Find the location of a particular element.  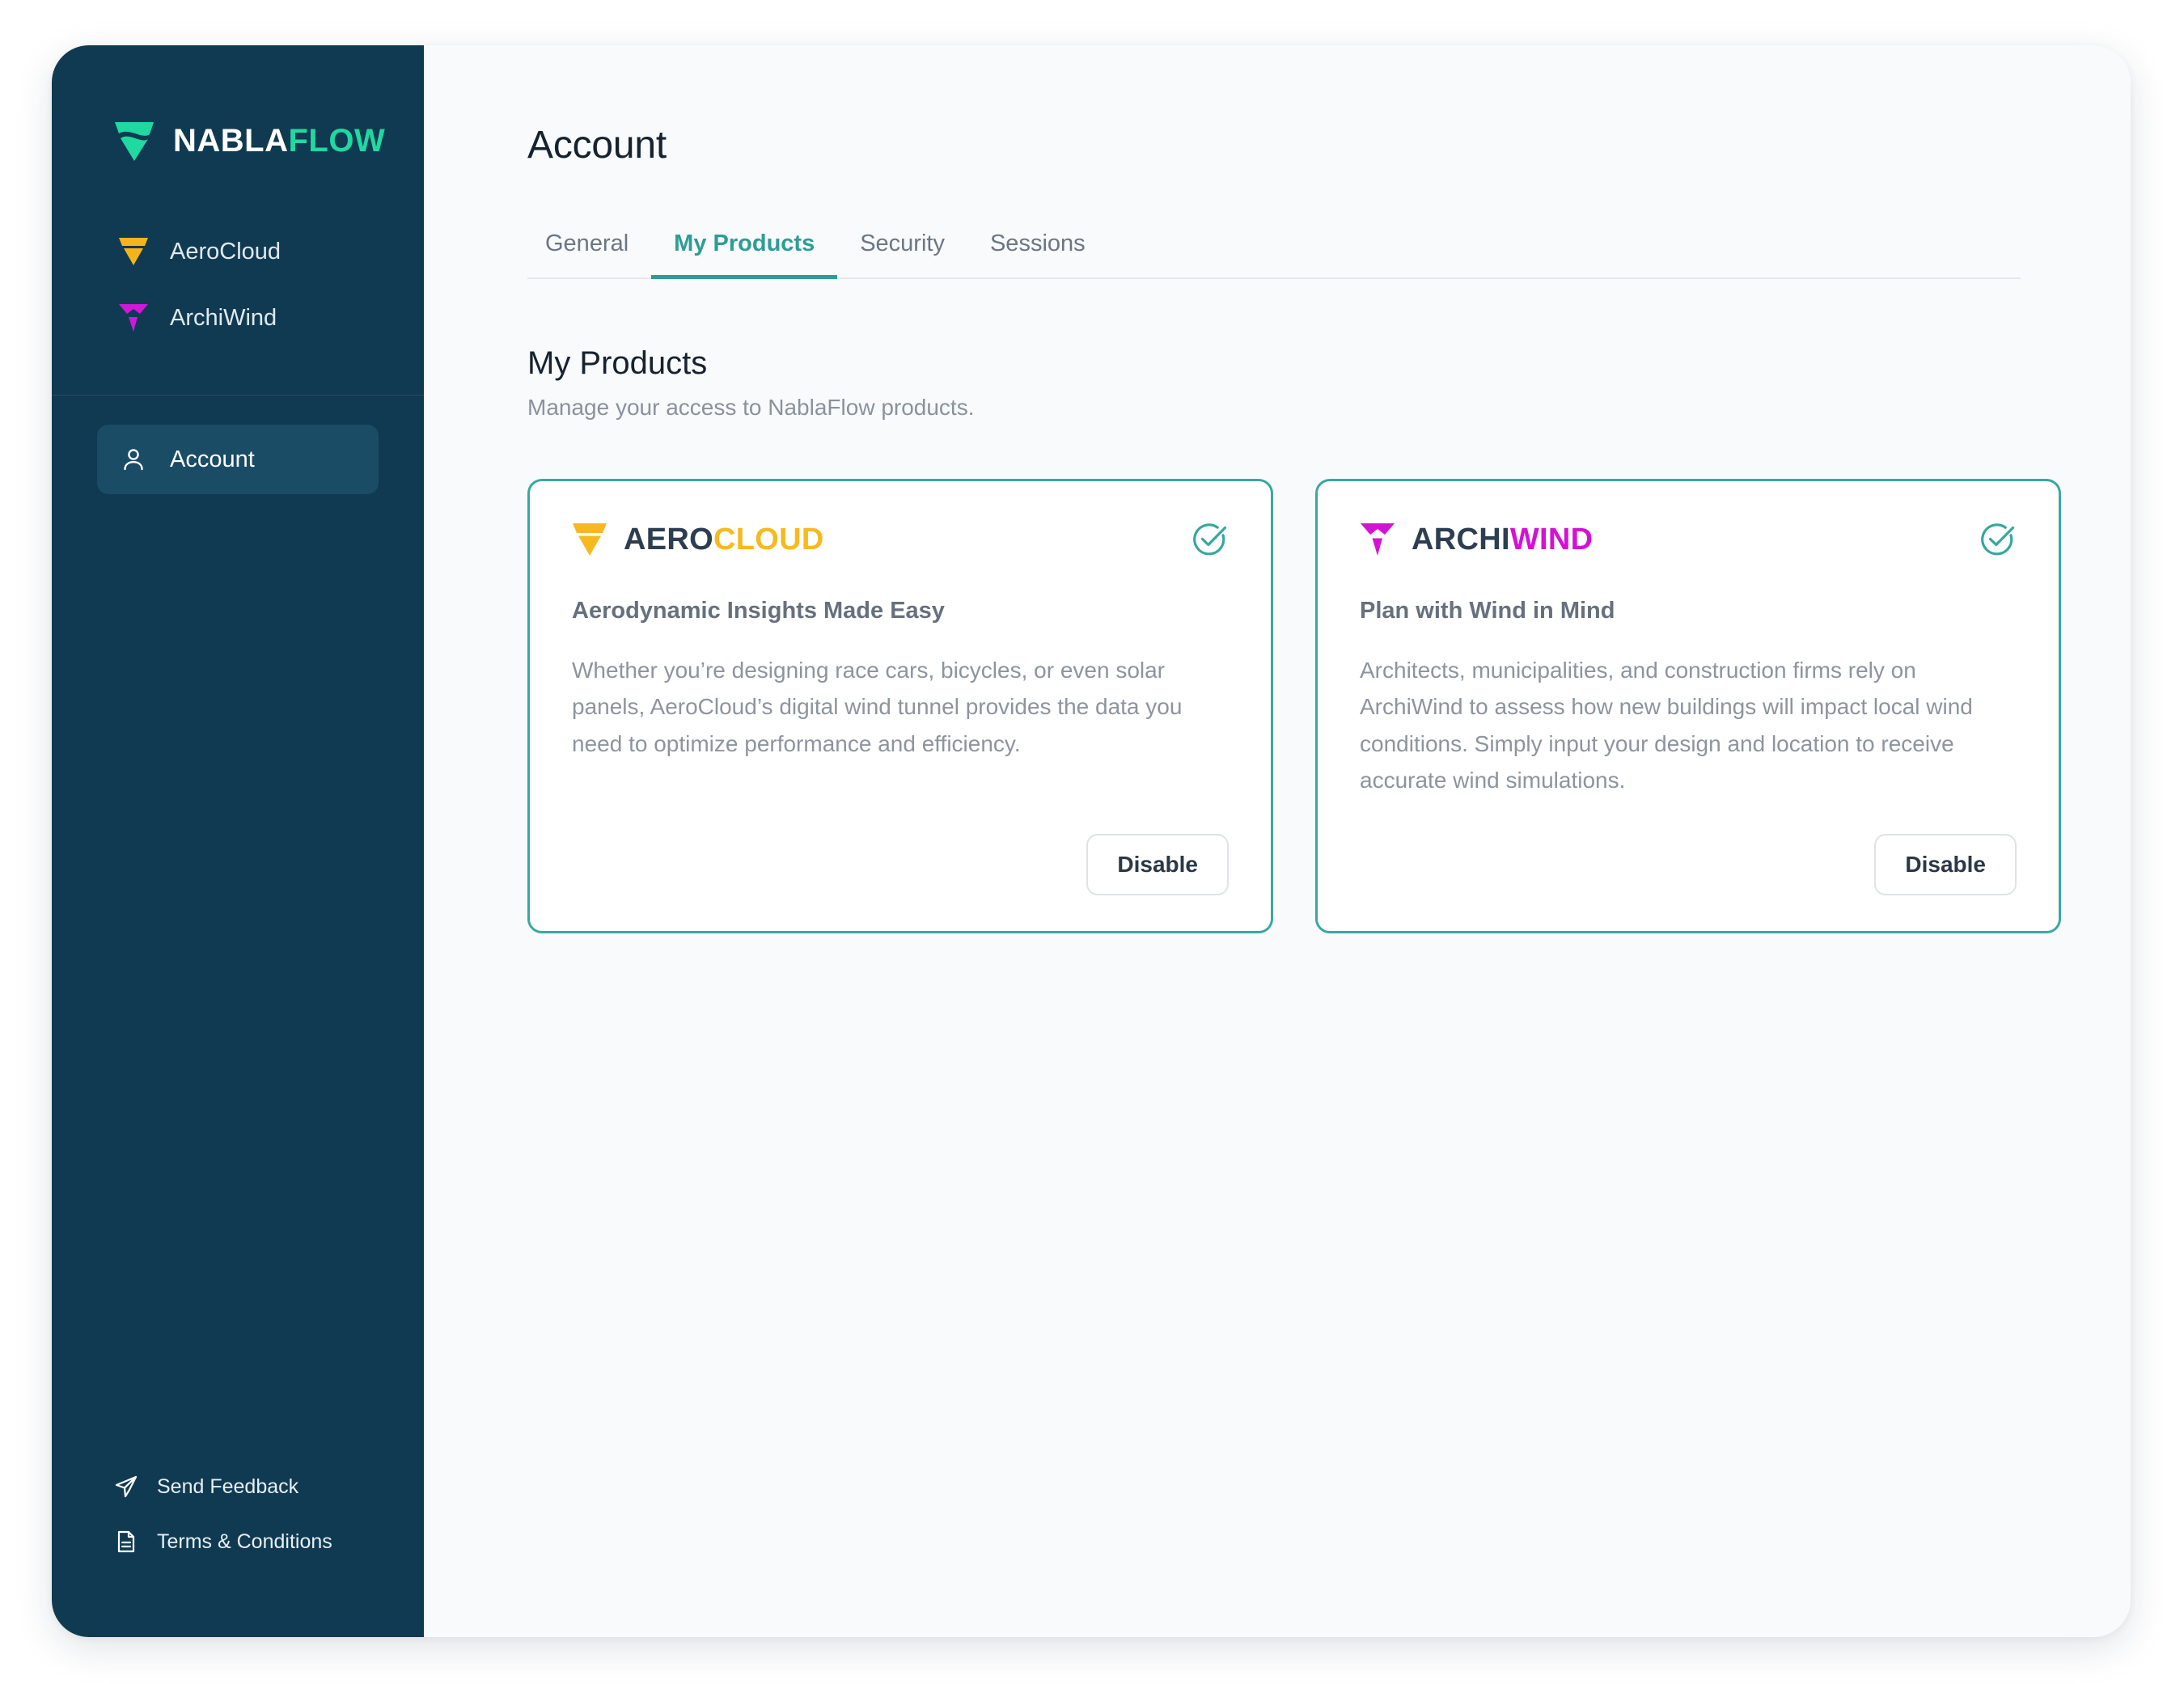

tab-general: General is located at coordinates (589, 255).